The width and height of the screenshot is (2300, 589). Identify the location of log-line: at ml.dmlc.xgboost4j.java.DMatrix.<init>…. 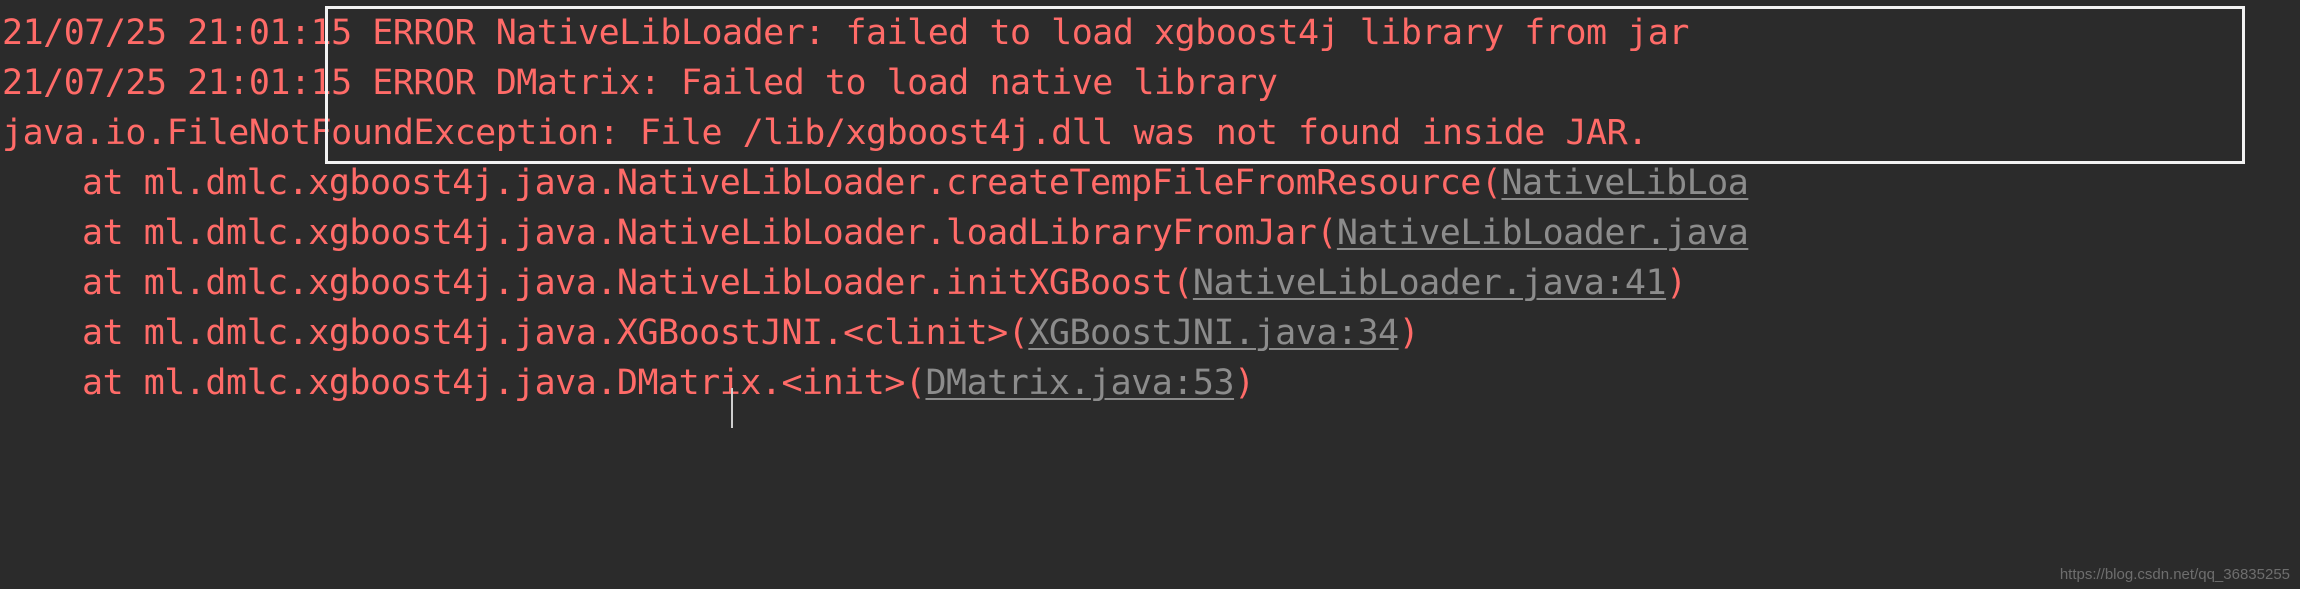
(1150, 383).